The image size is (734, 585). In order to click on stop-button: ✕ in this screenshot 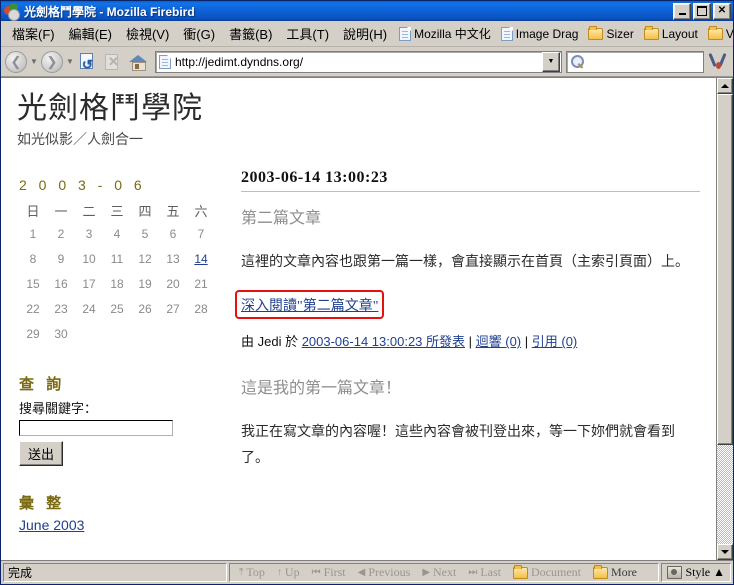, I will do `click(113, 62)`.